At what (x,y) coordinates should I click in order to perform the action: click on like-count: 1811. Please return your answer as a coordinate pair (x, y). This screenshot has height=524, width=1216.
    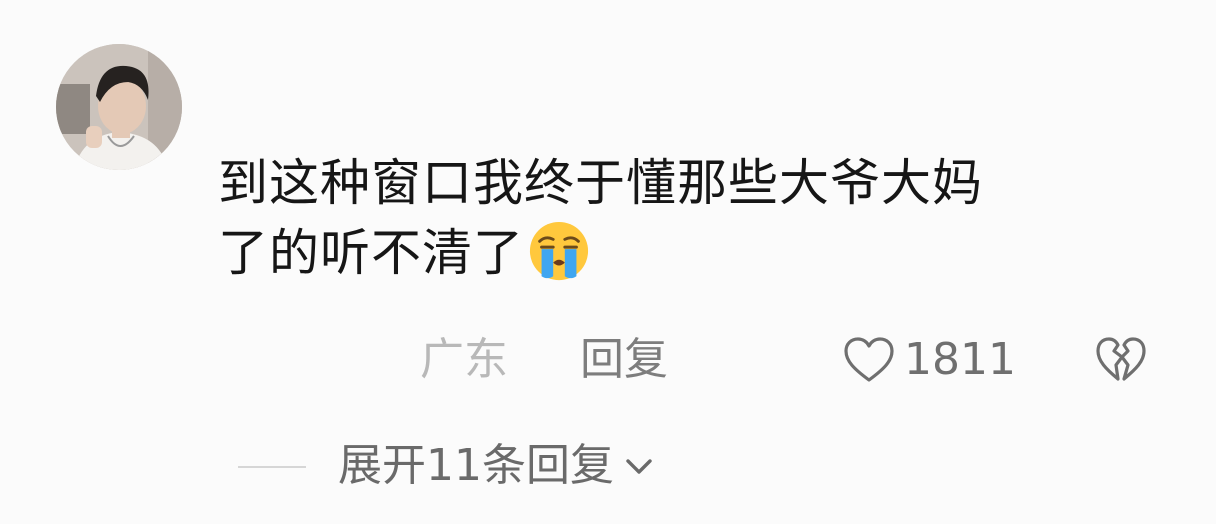
    Looking at the image, I should click on (960, 359).